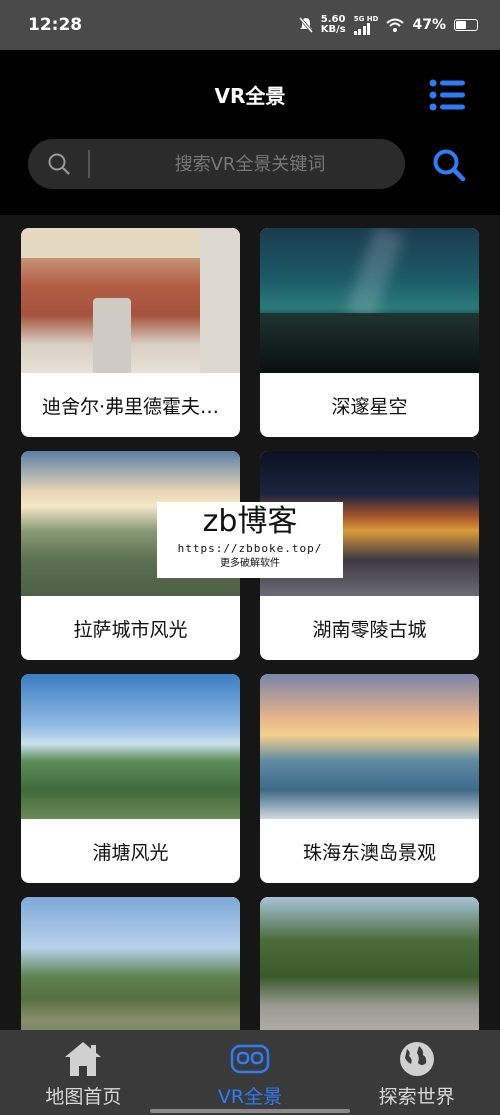  What do you see at coordinates (333, 29) in the screenshot?
I see `net-speed-unit: KB/s` at bounding box center [333, 29].